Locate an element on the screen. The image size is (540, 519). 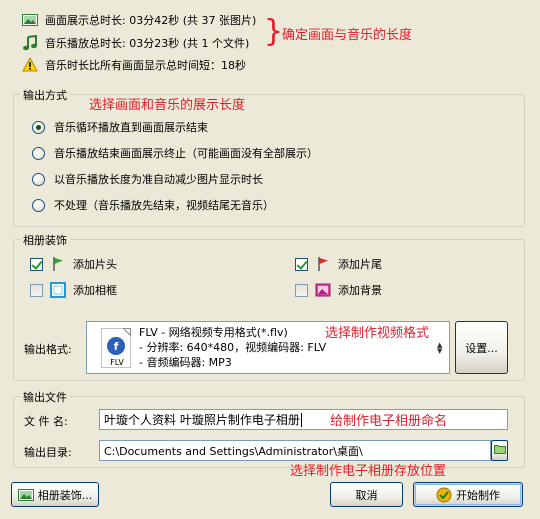
image-duration-text: 画面展示总时长: 03分42秒 (共 37 张图片) is located at coordinates (151, 20).